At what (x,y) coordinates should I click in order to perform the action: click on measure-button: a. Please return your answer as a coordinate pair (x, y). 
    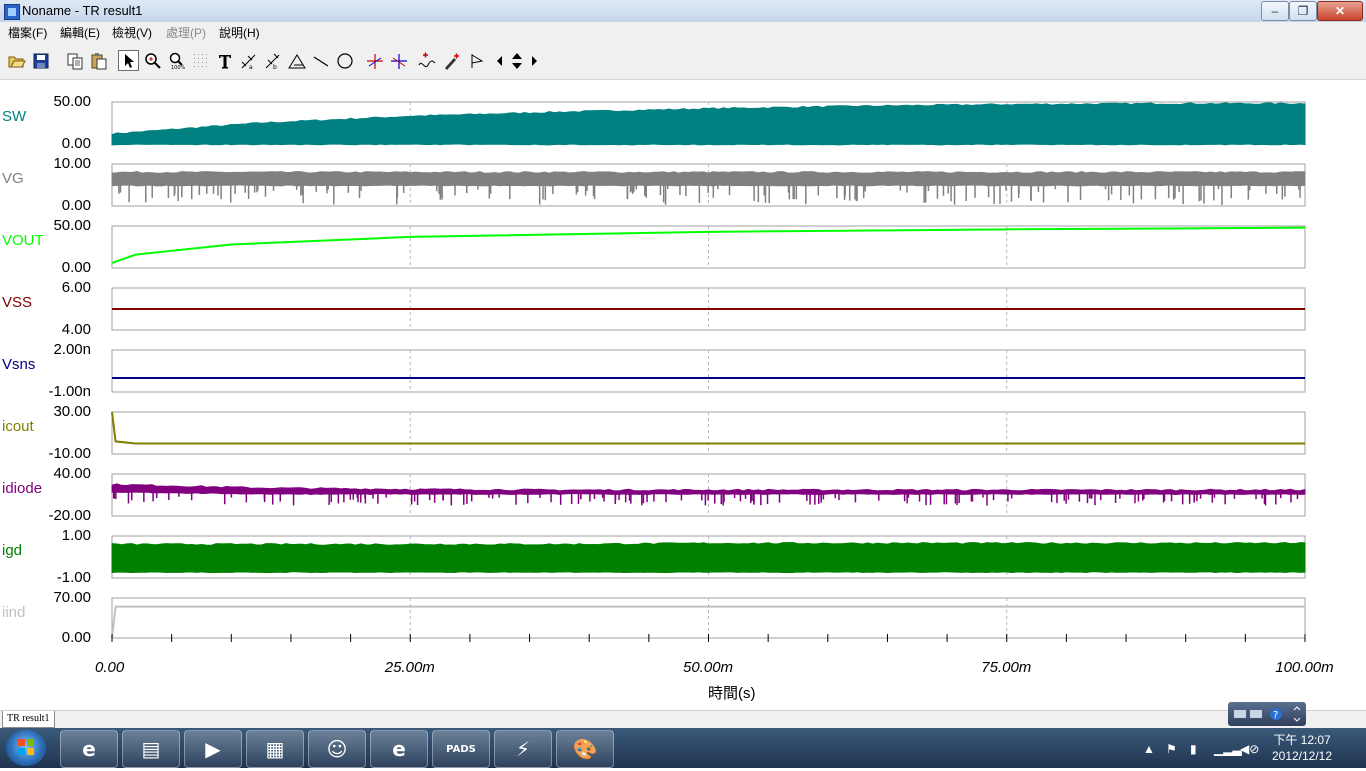
    Looking at the image, I should click on (248, 60).